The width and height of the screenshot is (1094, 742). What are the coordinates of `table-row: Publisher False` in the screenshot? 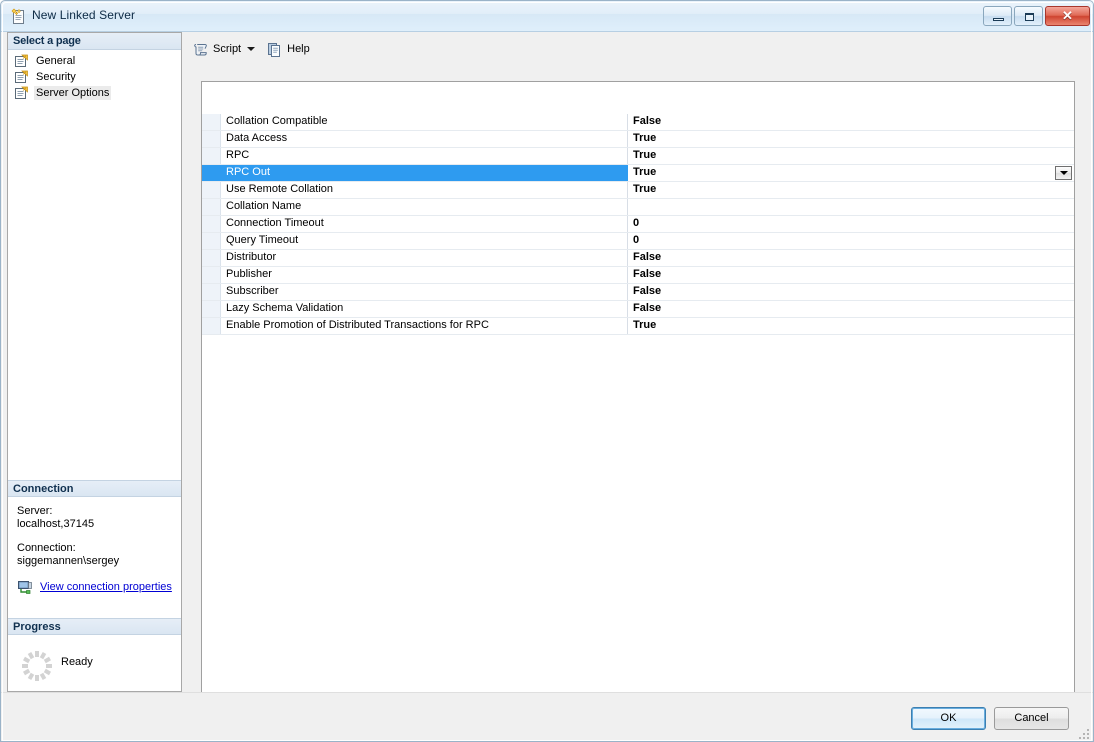 It's located at (638, 275).